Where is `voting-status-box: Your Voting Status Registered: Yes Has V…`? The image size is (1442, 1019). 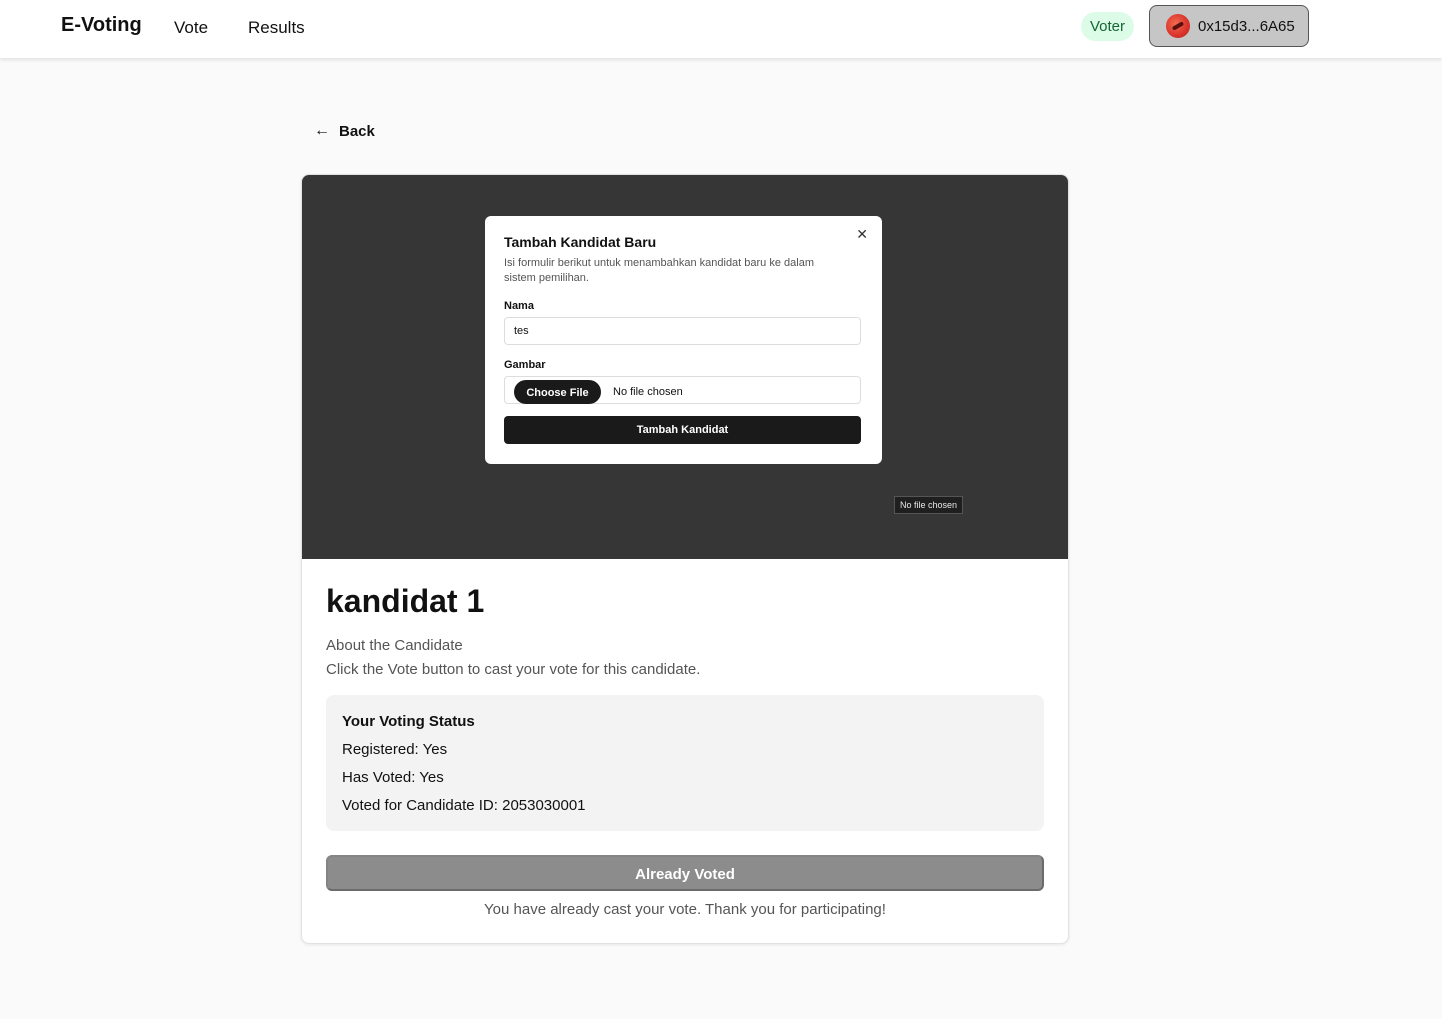
voting-status-box: Your Voting Status Registered: Yes Has V… is located at coordinates (685, 763).